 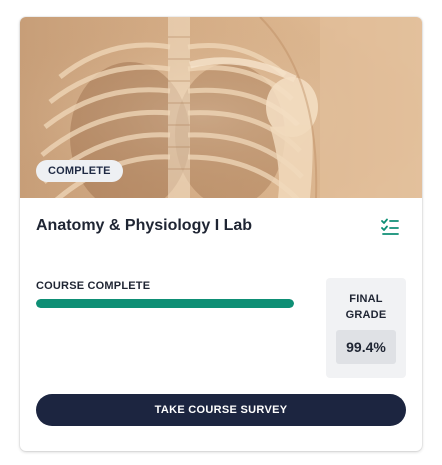 I want to click on progress-bar-fill, so click(x=165, y=303).